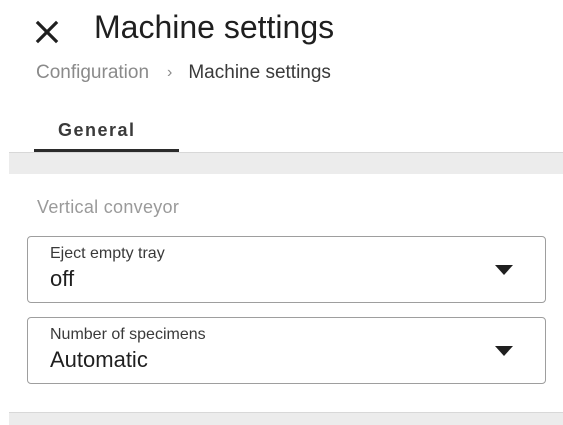 This screenshot has width=563, height=425. I want to click on close-button, so click(48, 31).